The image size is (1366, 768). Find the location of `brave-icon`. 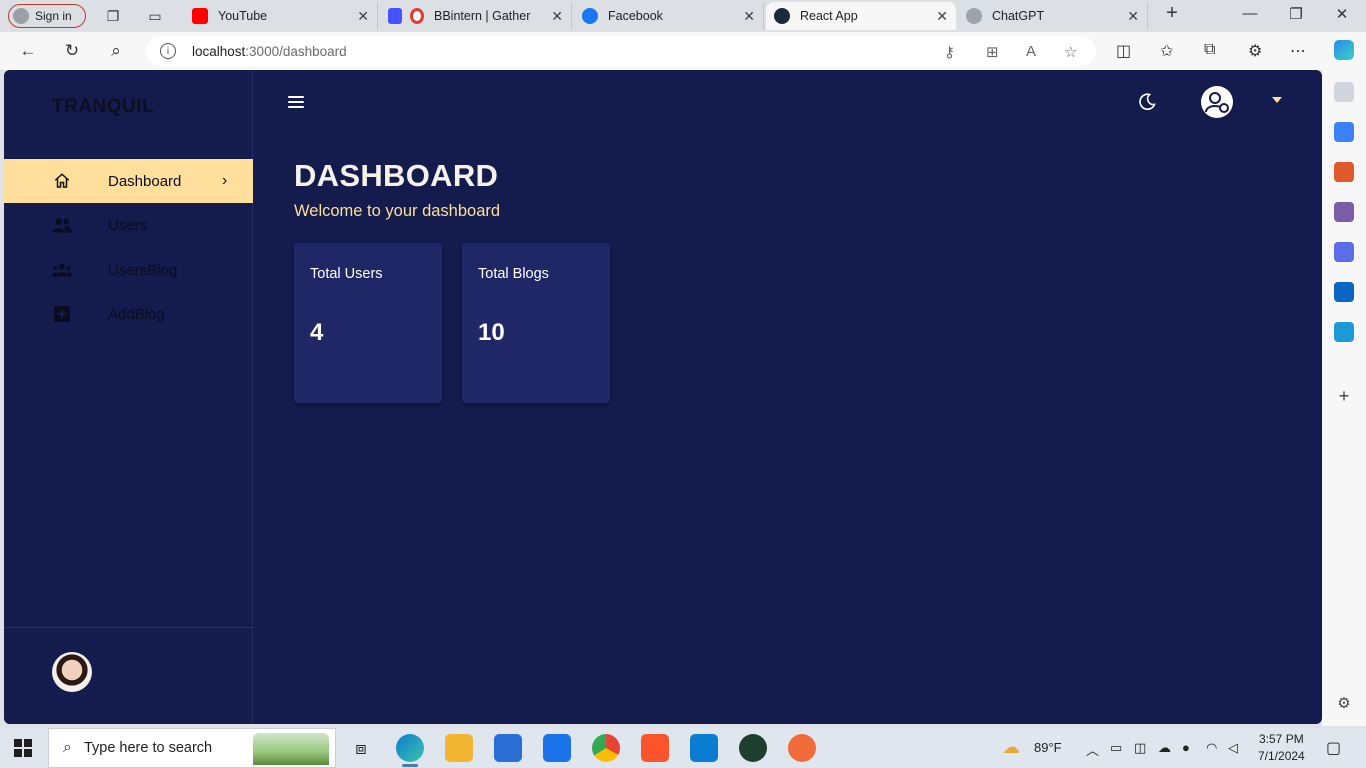

brave-icon is located at coordinates (655, 748).